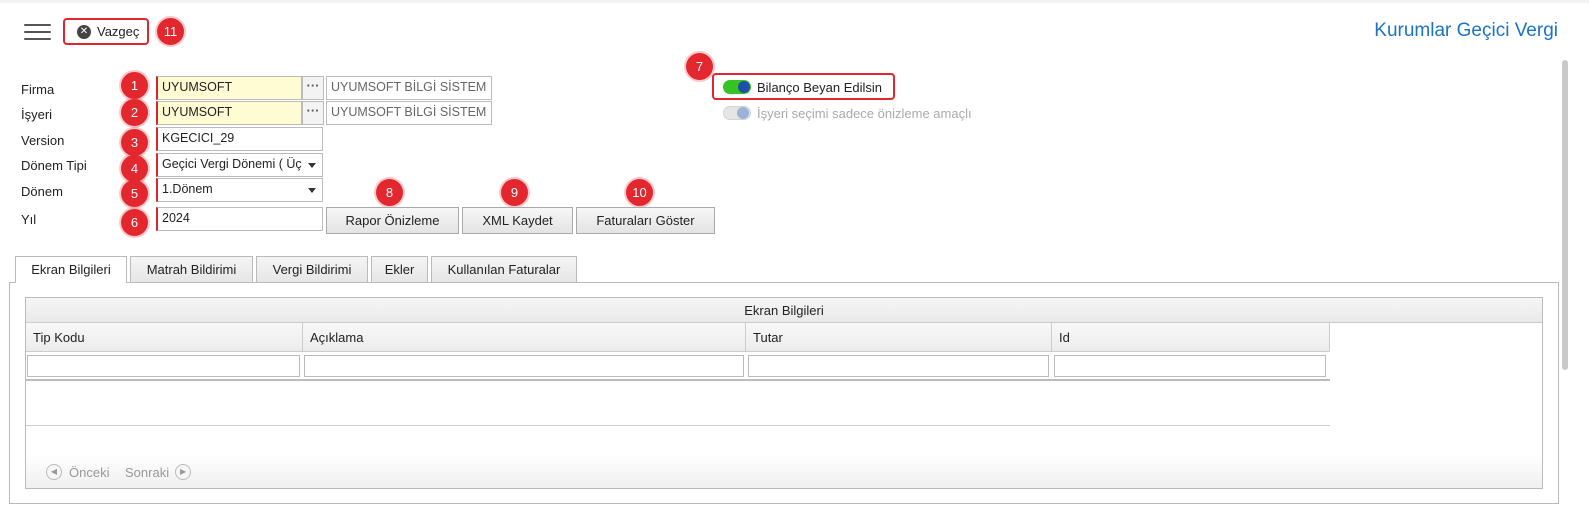 Image resolution: width=1589 pixels, height=512 pixels. What do you see at coordinates (313, 113) in the screenshot?
I see `isyeri-lookup-button: ···` at bounding box center [313, 113].